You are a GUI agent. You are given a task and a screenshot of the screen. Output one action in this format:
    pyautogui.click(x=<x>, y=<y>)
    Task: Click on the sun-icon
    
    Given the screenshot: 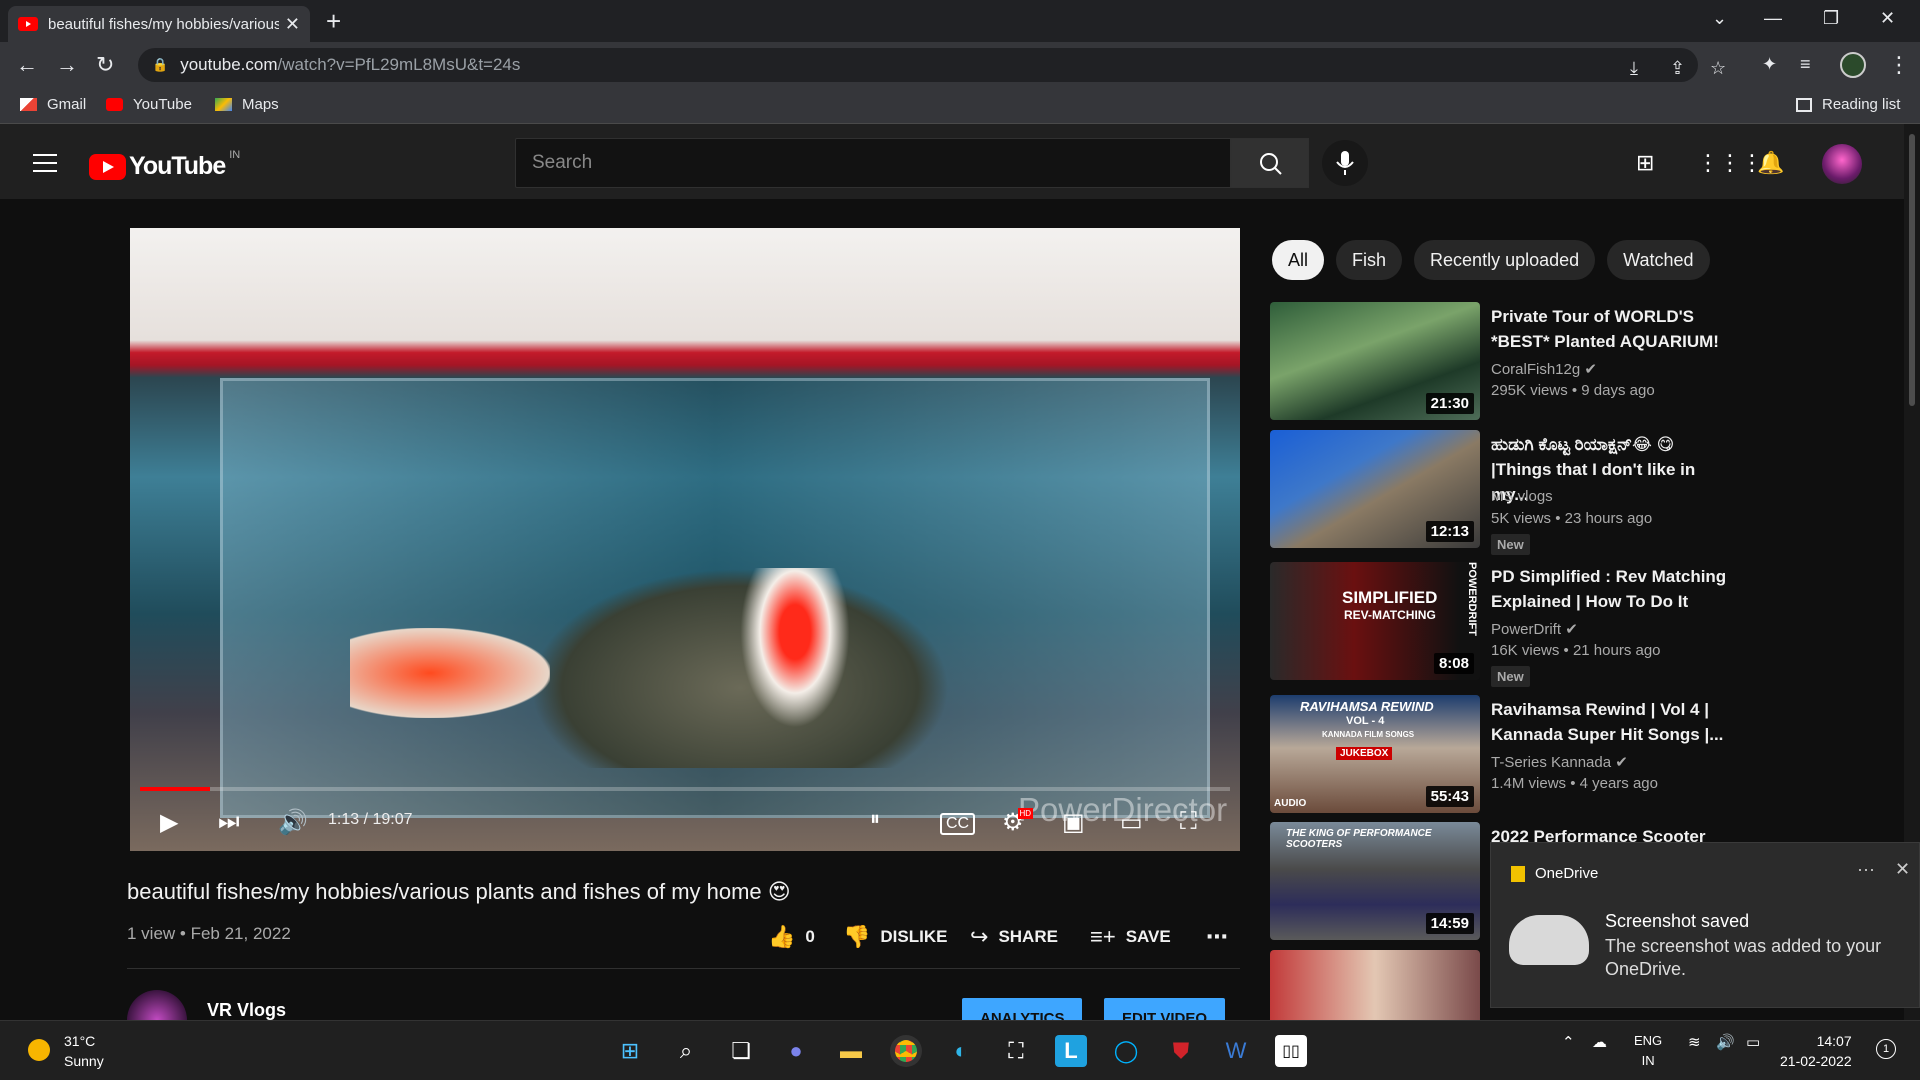 What is the action you would take?
    pyautogui.click(x=39, y=1050)
    